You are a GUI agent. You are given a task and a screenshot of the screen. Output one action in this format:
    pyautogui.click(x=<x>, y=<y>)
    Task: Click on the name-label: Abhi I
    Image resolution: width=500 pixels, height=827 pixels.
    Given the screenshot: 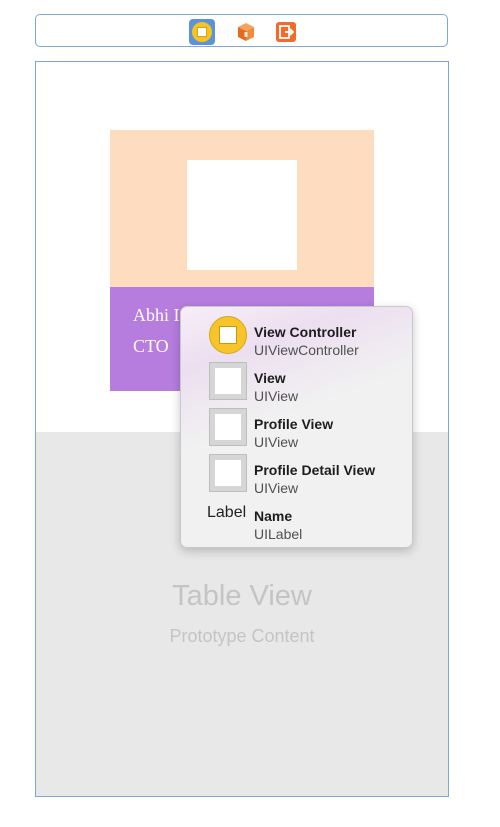 What is the action you would take?
    pyautogui.click(x=156, y=315)
    